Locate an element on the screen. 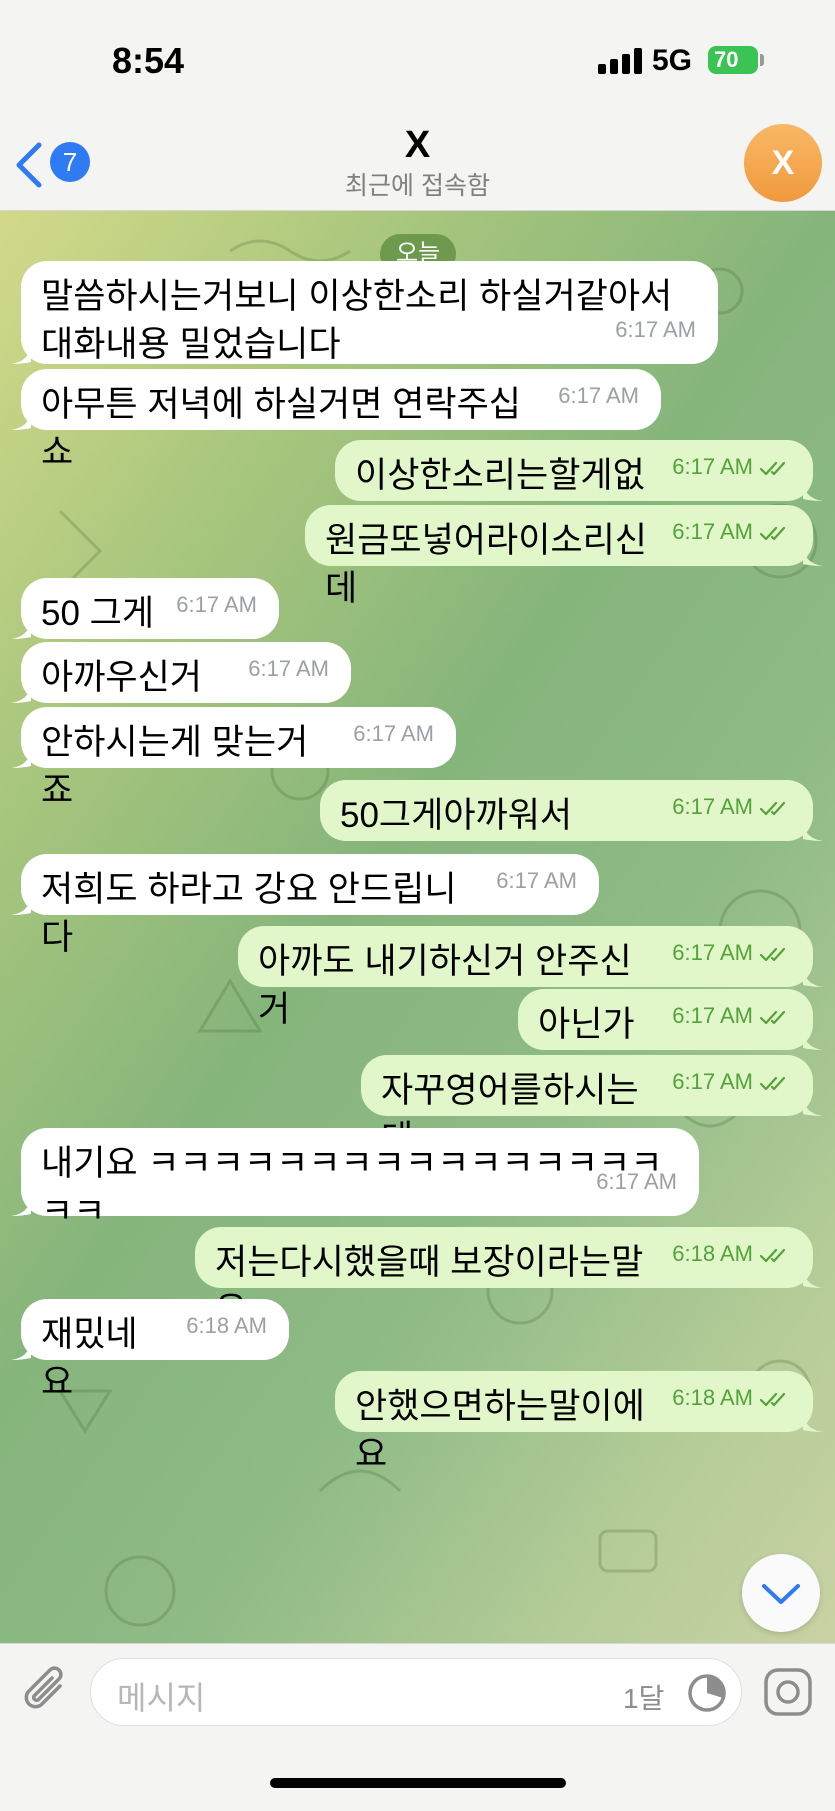 The image size is (835, 1811). message-placeholder: 메시지 is located at coordinates (161, 1698).